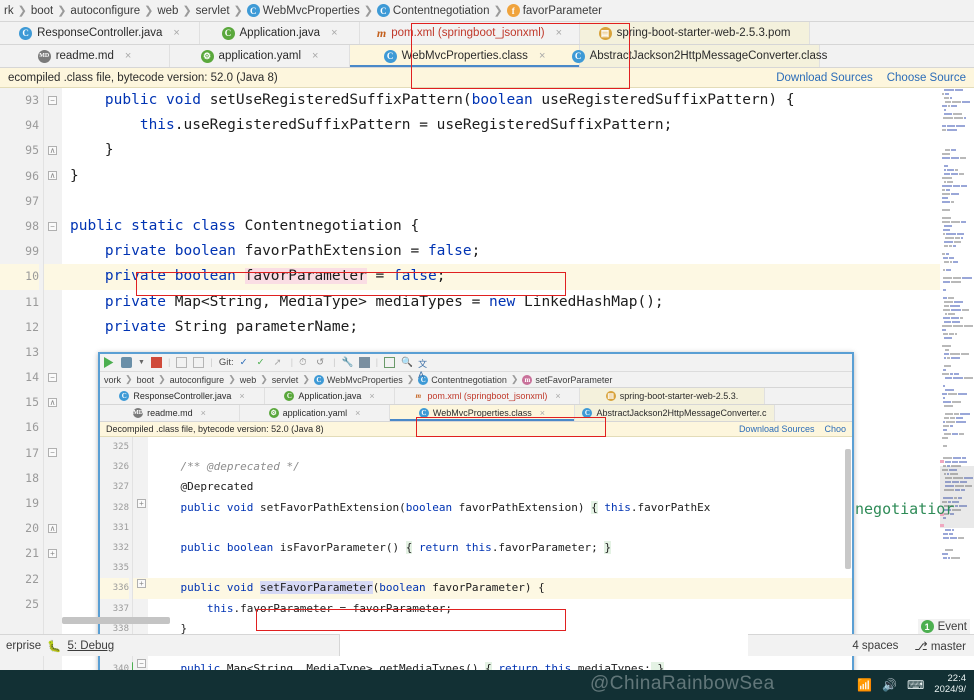  What do you see at coordinates (304, 362) in the screenshot?
I see `history-icon: ⏱` at bounding box center [304, 362].